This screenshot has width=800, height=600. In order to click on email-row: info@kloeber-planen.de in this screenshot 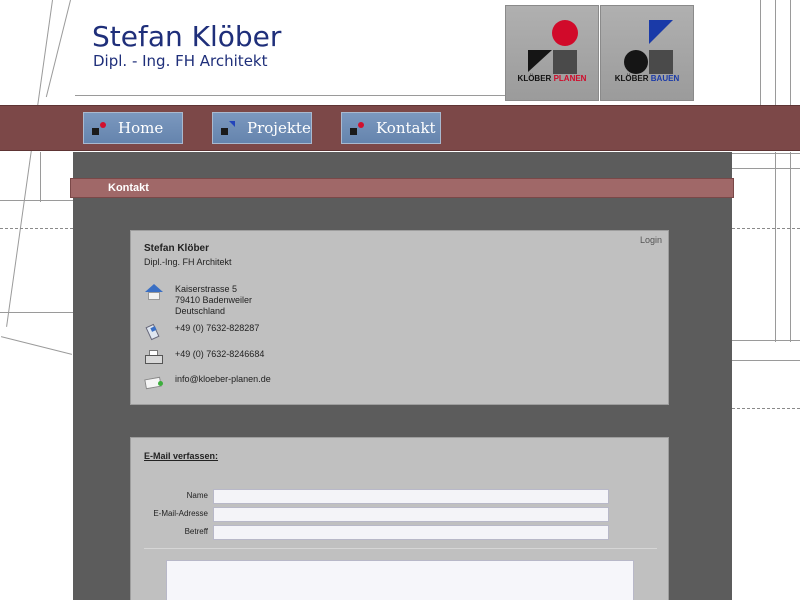, I will do `click(207, 383)`.